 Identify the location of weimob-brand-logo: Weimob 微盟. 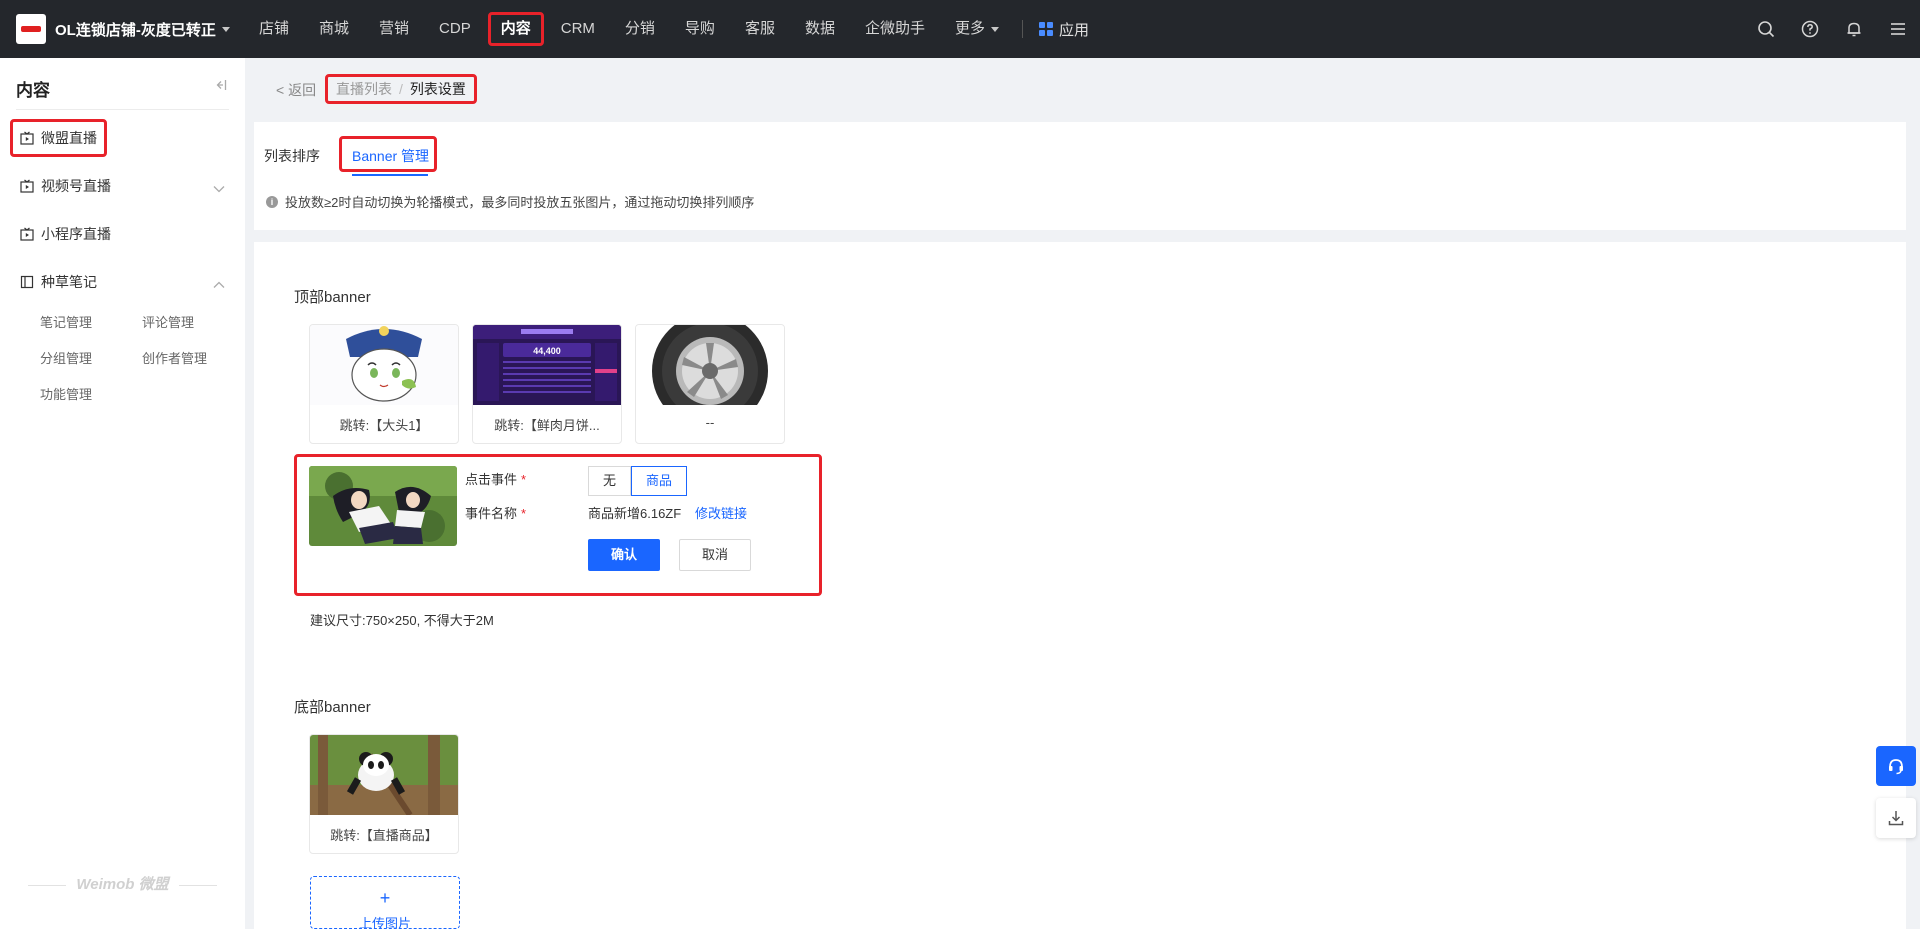
(122, 883).